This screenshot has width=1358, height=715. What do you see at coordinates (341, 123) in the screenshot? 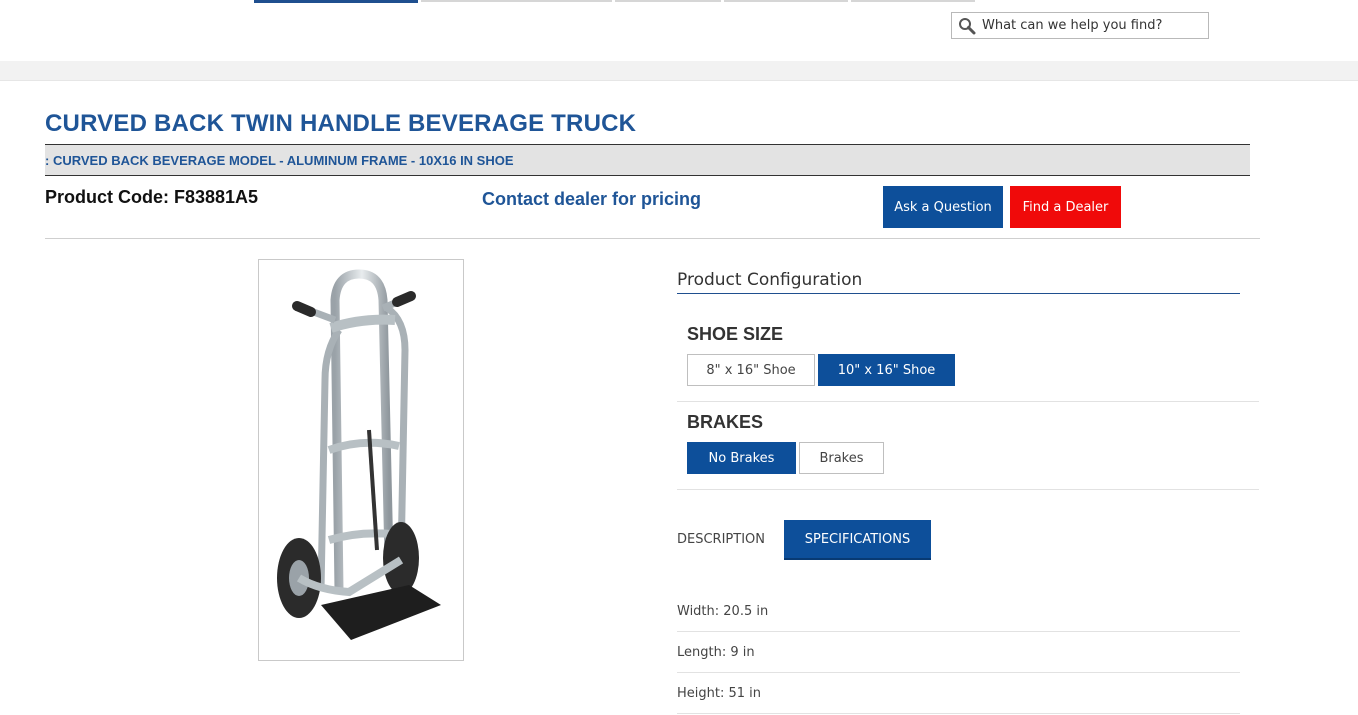
I see `product-title: CURVED BACK TWIN HANDLE BEVERAGE TRUCK` at bounding box center [341, 123].